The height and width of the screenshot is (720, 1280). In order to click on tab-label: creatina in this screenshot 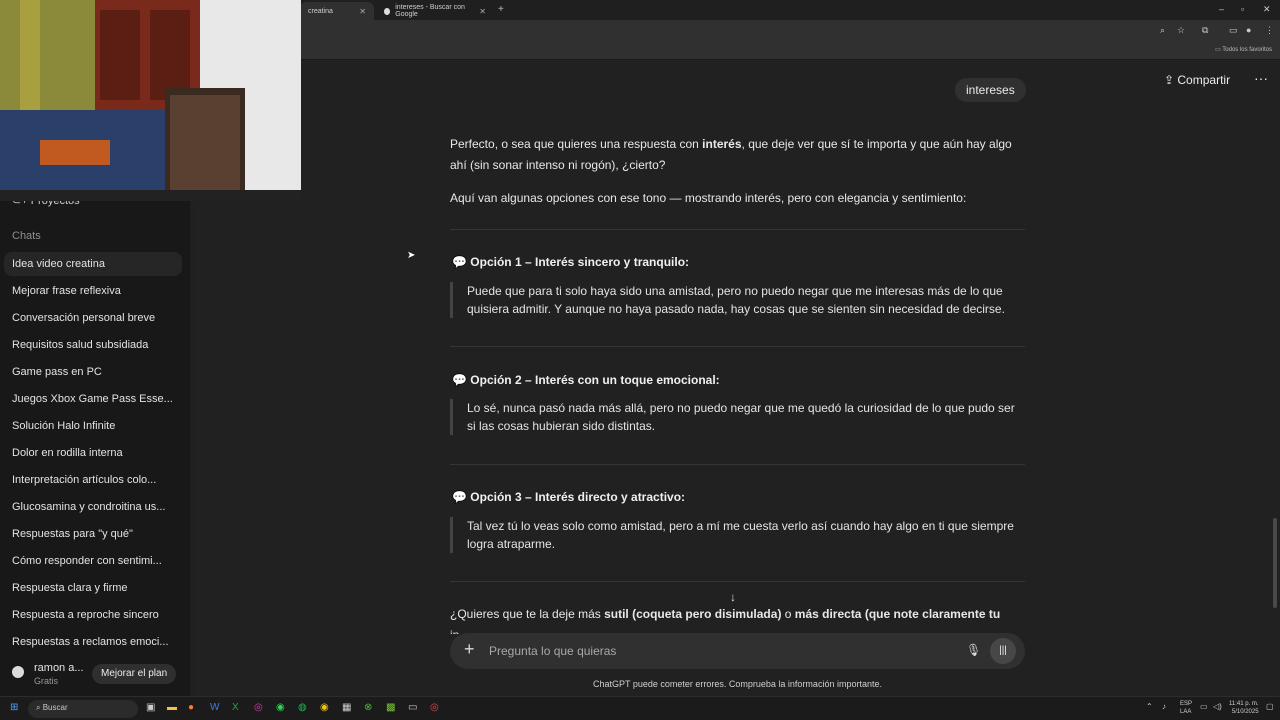, I will do `click(320, 11)`.